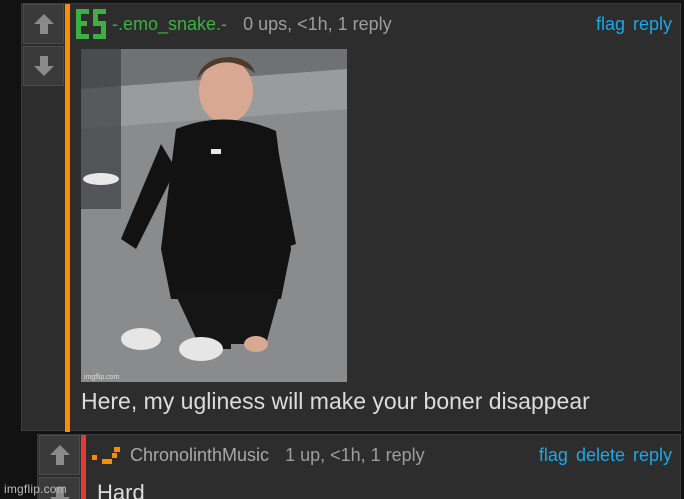 The image size is (684, 499). Describe the element at coordinates (35, 489) in the screenshot. I see `imgflip-watermark: imgflip.com` at that location.